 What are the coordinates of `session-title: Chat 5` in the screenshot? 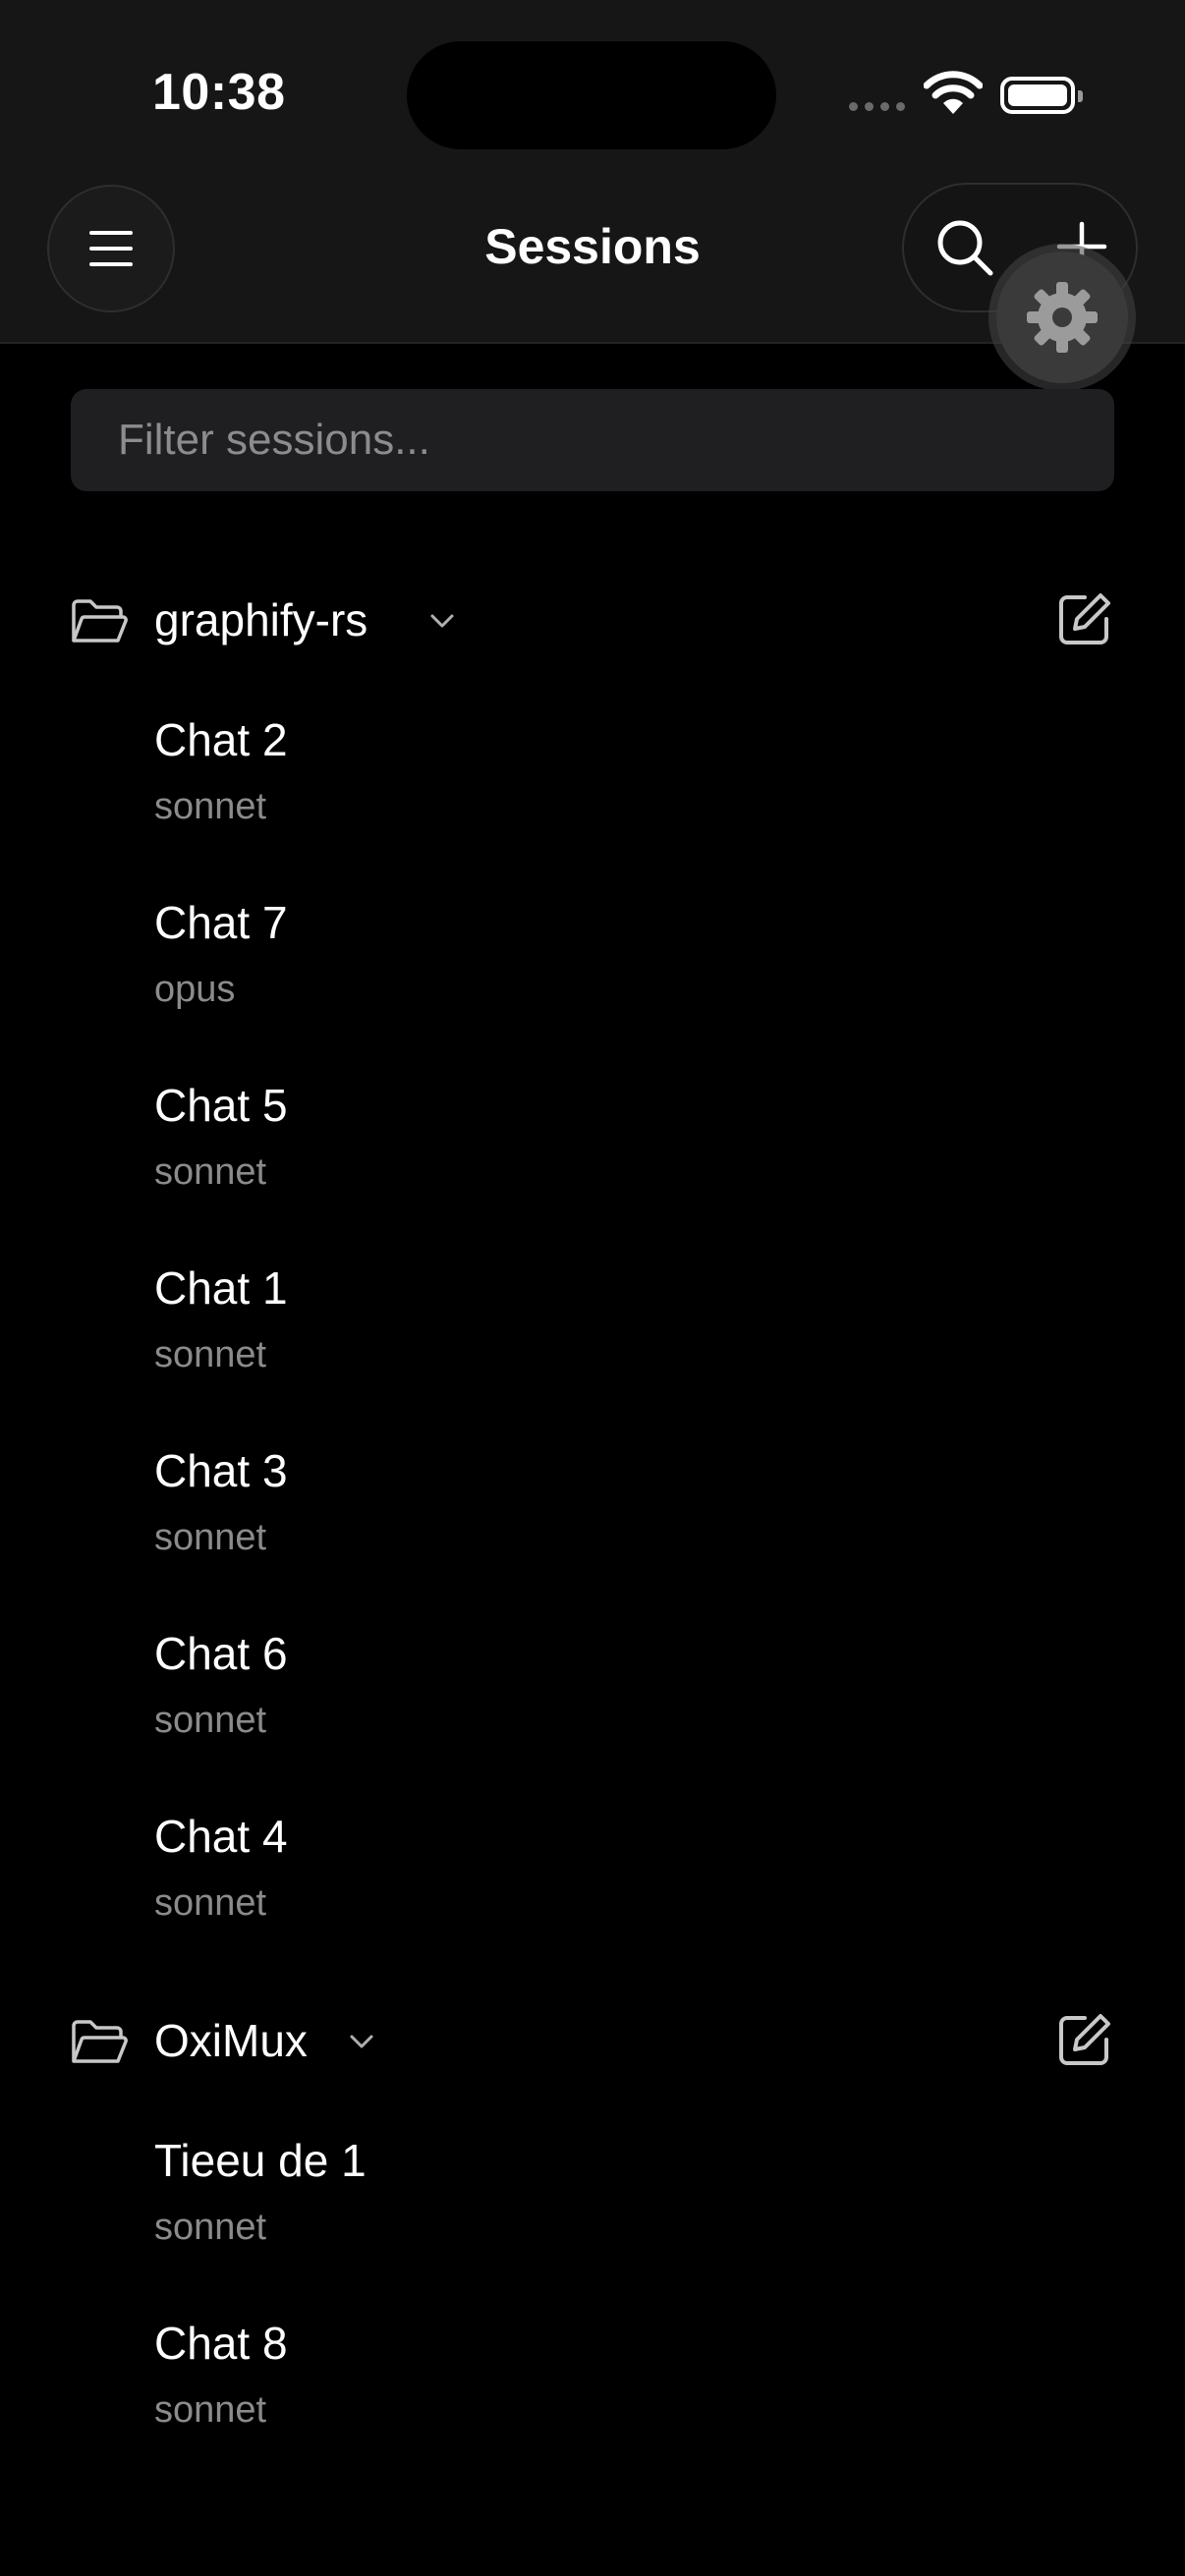 It's located at (221, 1105).